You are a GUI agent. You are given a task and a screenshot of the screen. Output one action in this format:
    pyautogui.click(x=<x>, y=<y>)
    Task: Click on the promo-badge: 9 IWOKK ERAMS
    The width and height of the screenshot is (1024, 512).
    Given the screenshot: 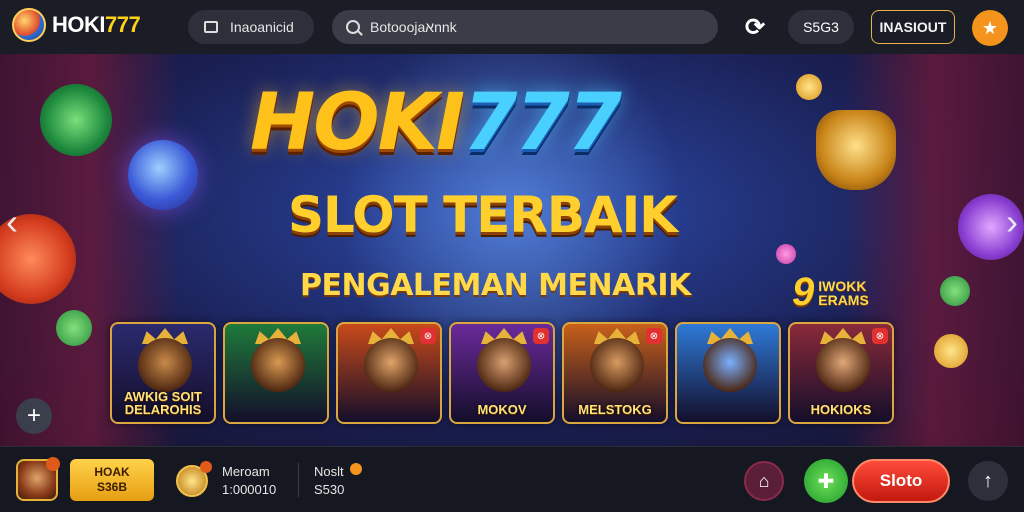 What is the action you would take?
    pyautogui.click(x=830, y=292)
    